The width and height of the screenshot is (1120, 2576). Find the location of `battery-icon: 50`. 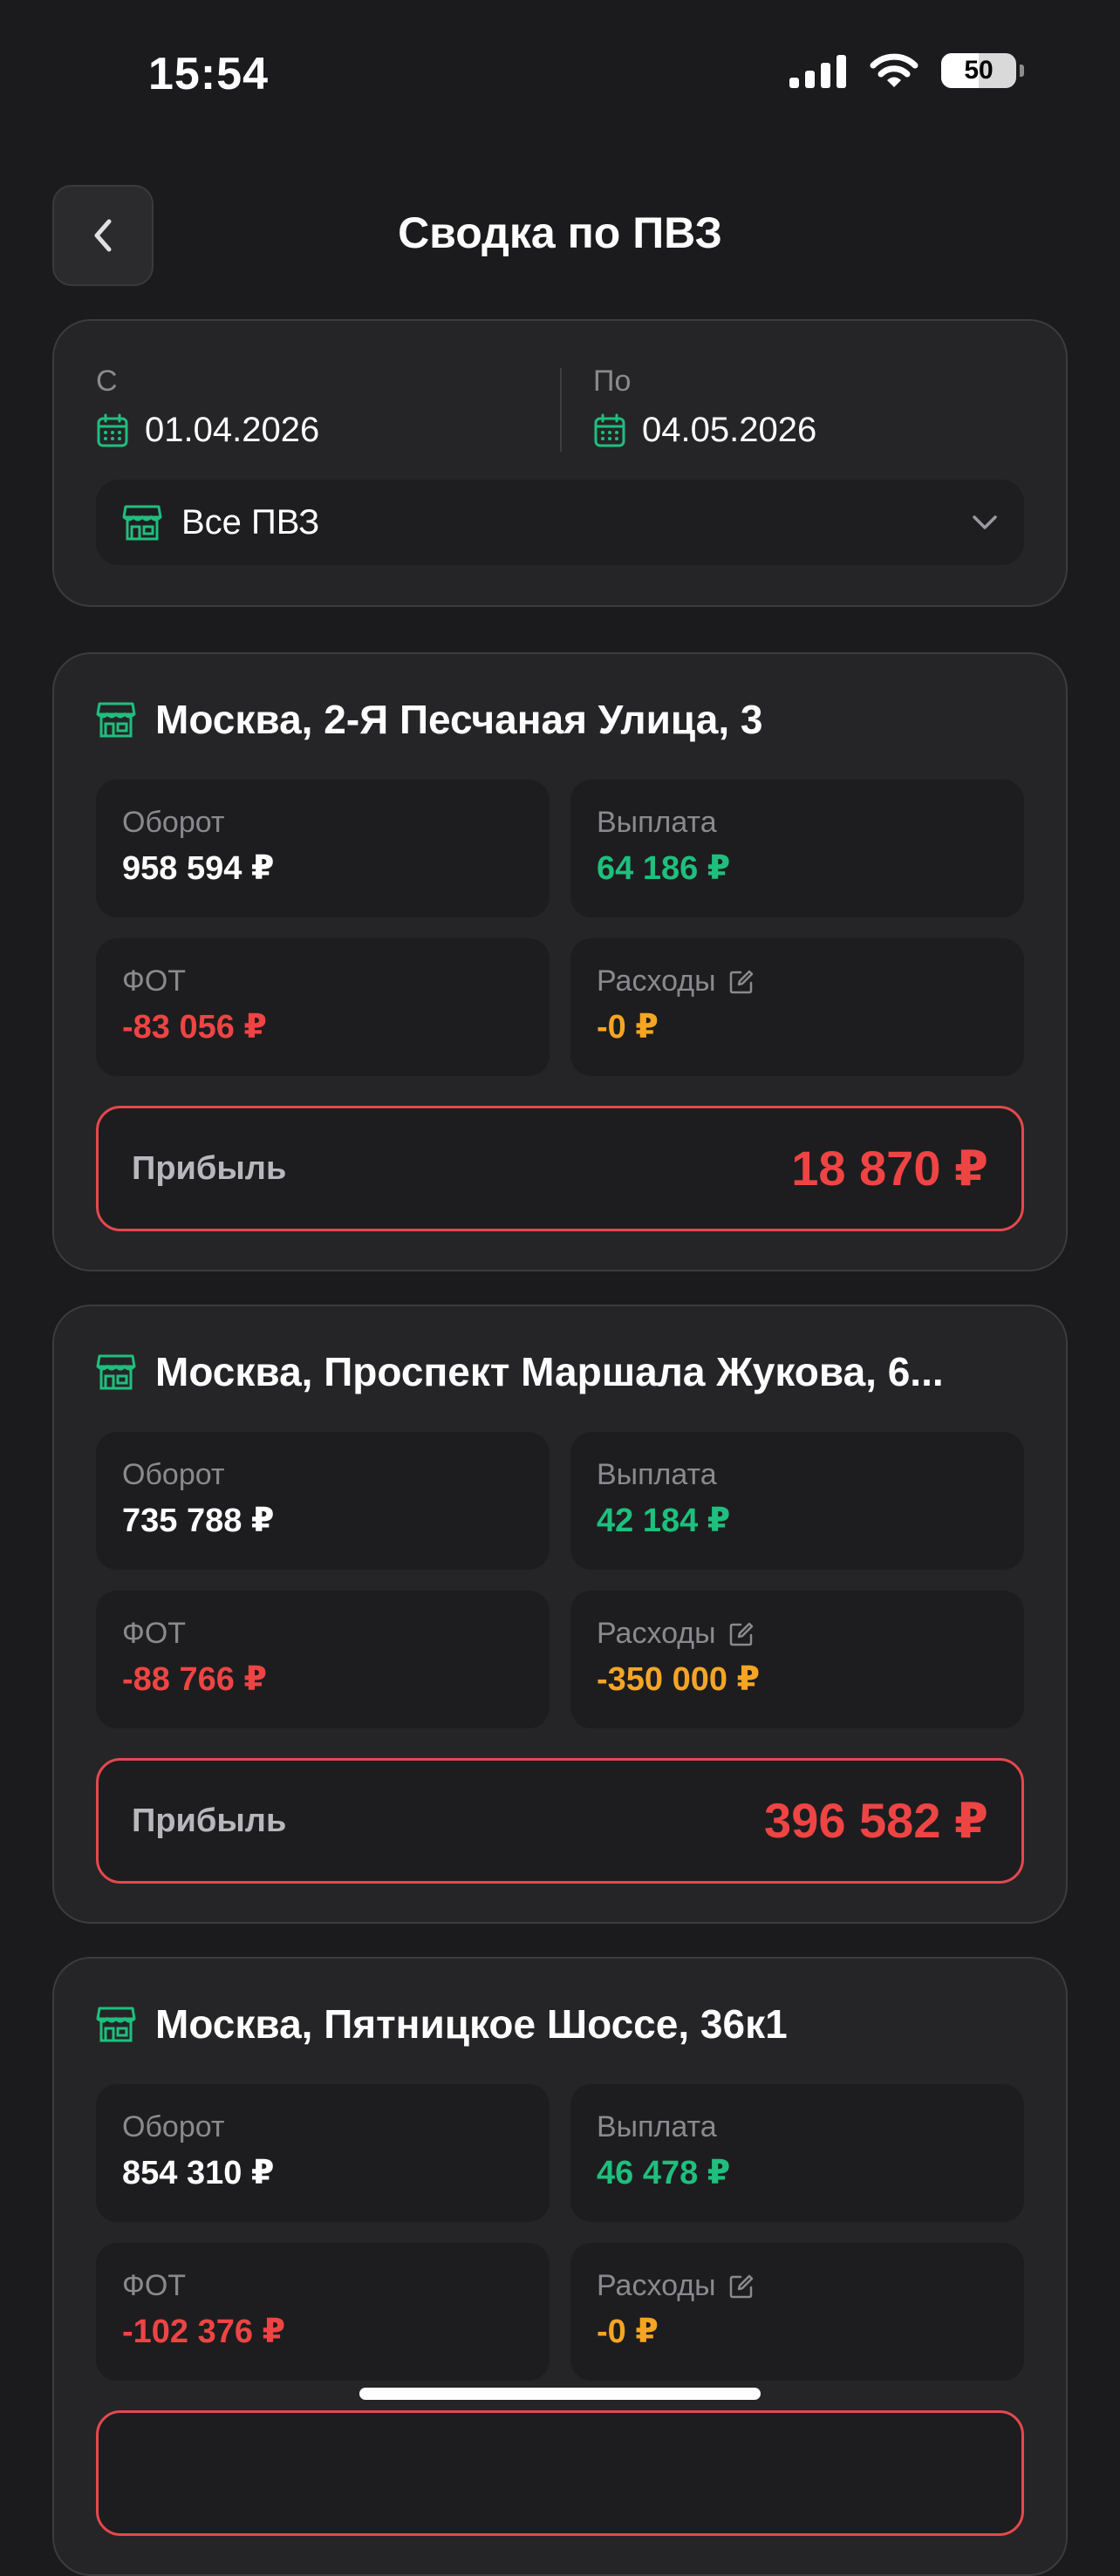

battery-icon: 50 is located at coordinates (978, 71).